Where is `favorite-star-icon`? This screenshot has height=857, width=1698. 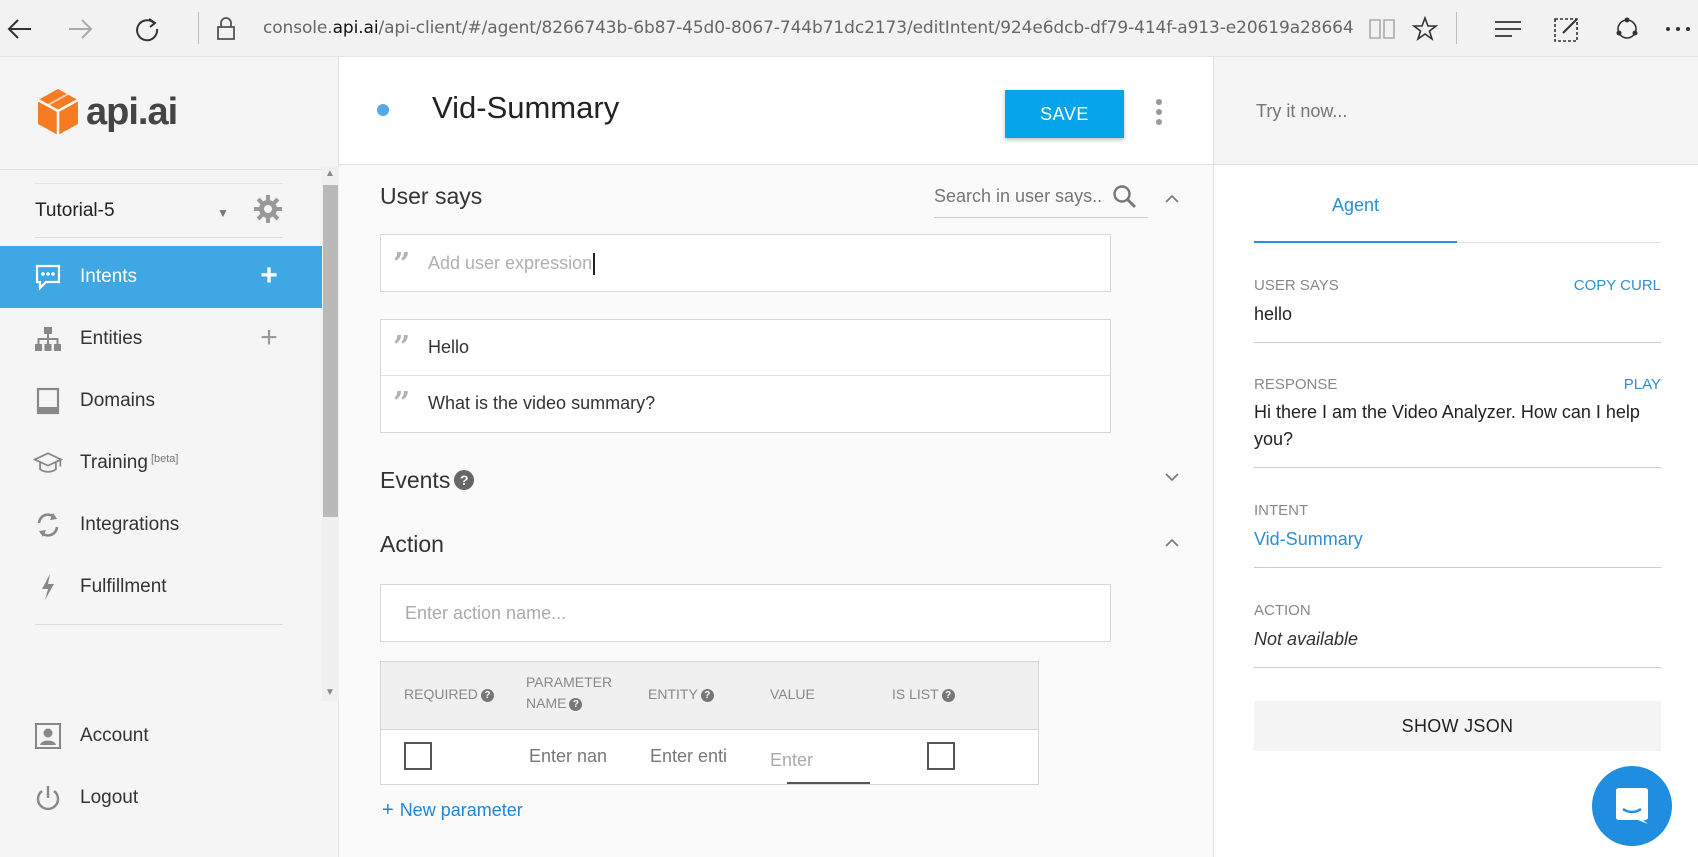 favorite-star-icon is located at coordinates (1425, 29).